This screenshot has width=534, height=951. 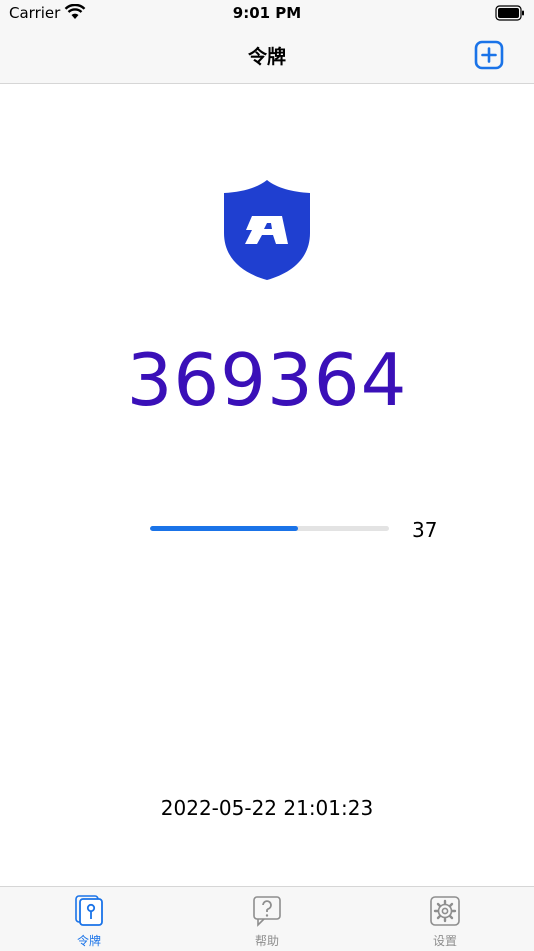 I want to click on countdown-seconds: 37, so click(x=425, y=530).